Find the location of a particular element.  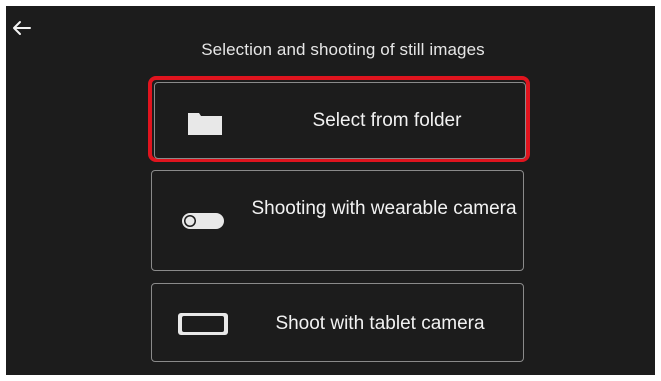

wearable-camera-label: Shooting with wearable camera is located at coordinates (384, 208).